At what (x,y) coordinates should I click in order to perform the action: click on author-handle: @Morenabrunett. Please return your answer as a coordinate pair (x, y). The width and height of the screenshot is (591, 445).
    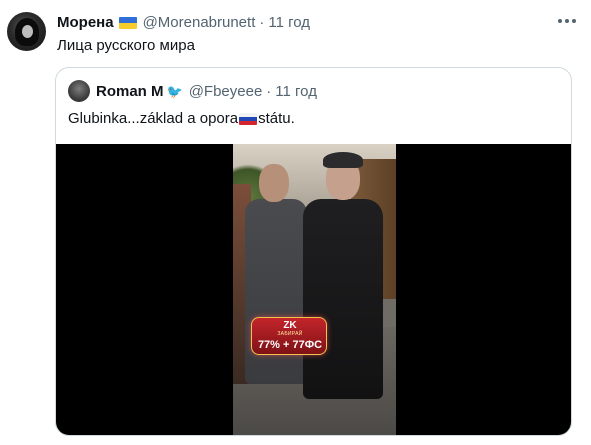
    Looking at the image, I should click on (199, 22).